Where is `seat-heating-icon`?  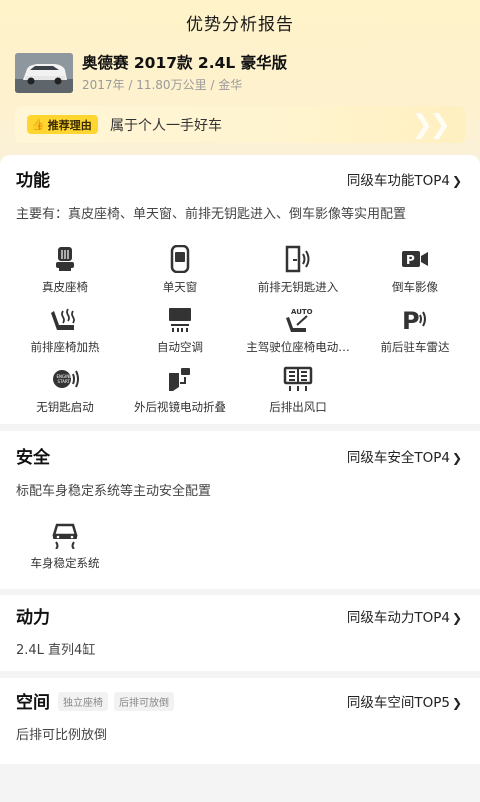
seat-heating-icon is located at coordinates (63, 319).